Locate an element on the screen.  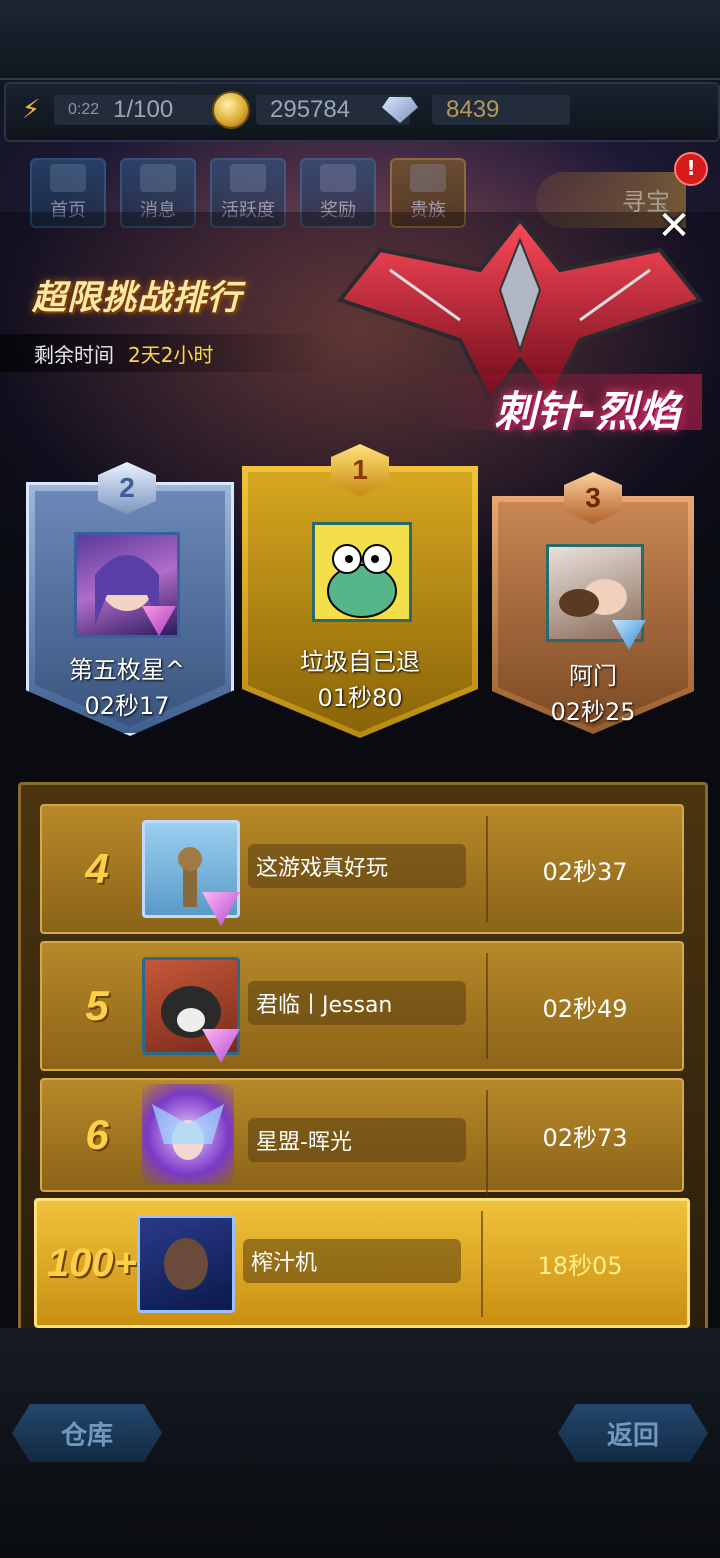
my-rank: 100+ is located at coordinates (92, 1262).